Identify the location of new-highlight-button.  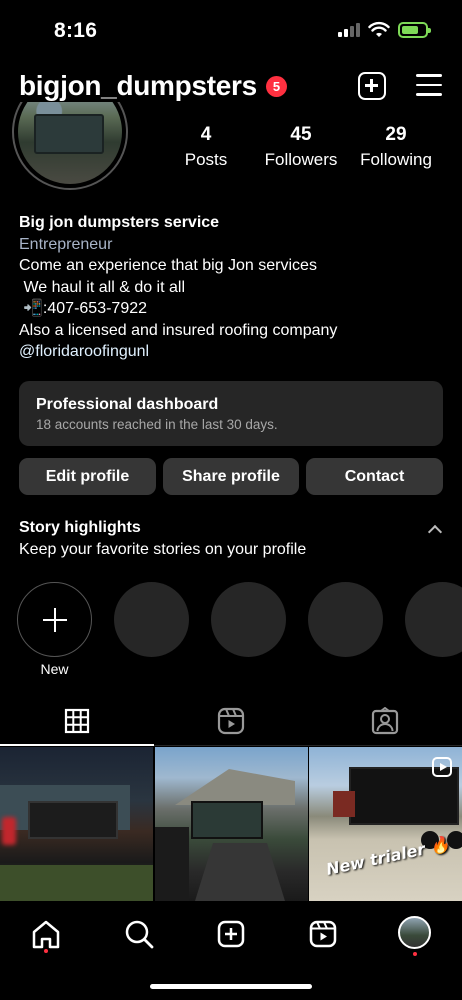
(54, 619).